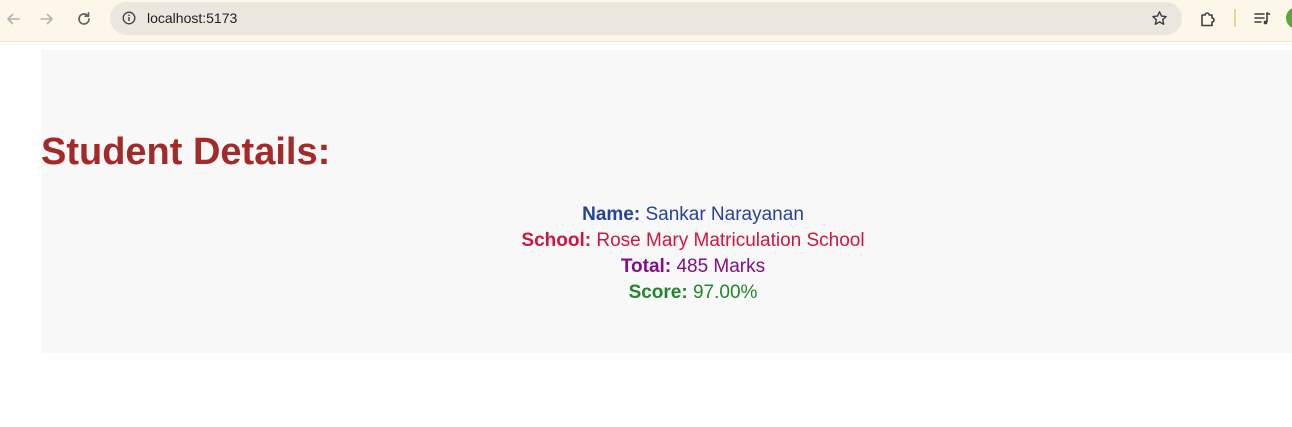 The height and width of the screenshot is (427, 1292). I want to click on score-row: Score: 97.00%, so click(666, 293).